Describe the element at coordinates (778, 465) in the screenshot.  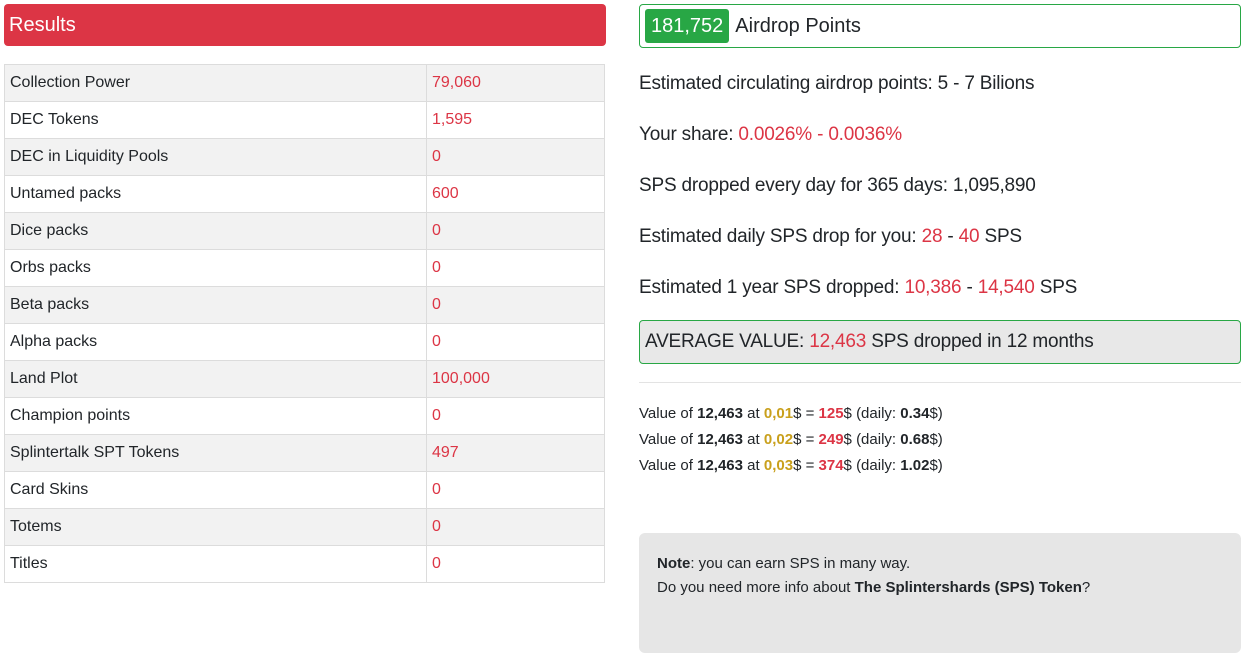
I see `valuation-price: 0,03` at that location.